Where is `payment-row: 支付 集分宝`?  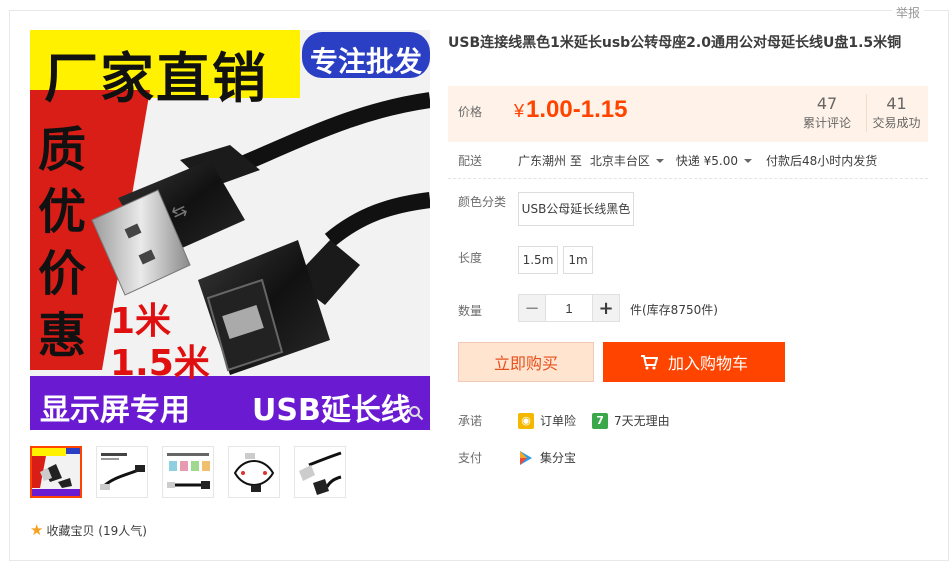
payment-row: 支付 集分宝 is located at coordinates (517, 457).